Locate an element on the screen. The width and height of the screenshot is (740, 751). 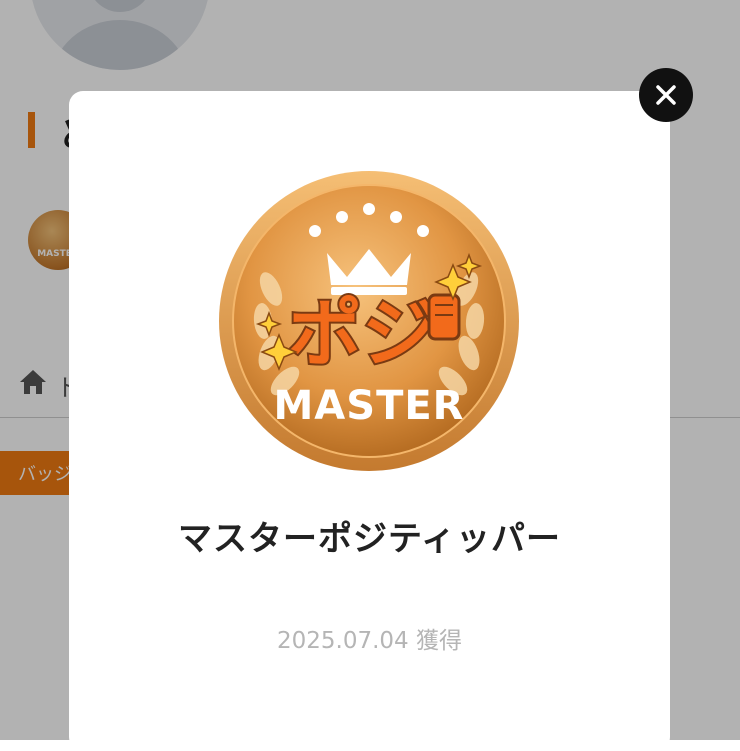
close-button is located at coordinates (666, 95).